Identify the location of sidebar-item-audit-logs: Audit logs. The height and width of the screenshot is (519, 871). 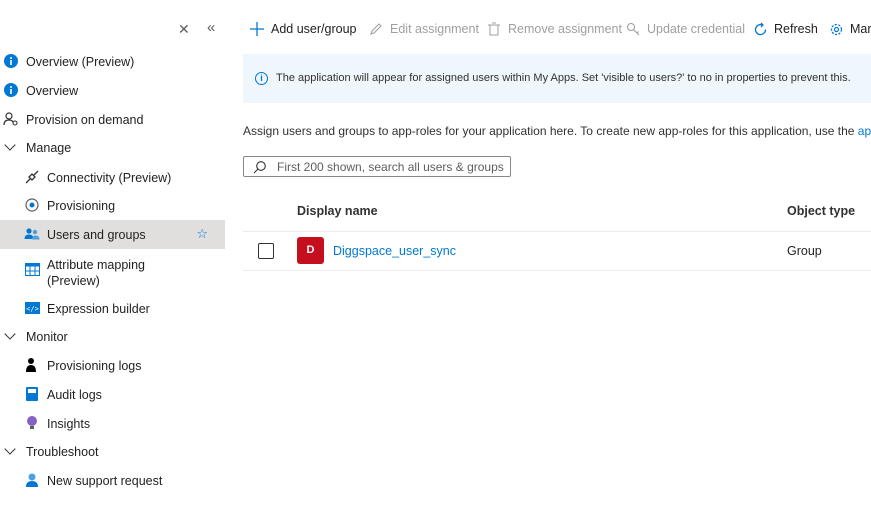
(112, 394).